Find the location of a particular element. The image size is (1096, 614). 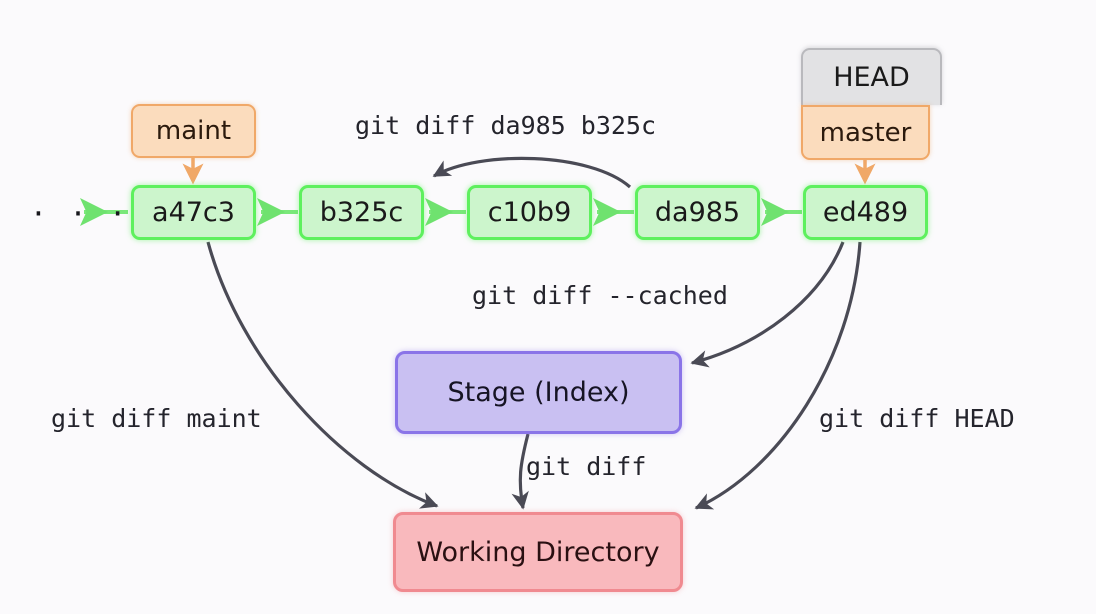

commit-label: b325c is located at coordinates (361, 212).